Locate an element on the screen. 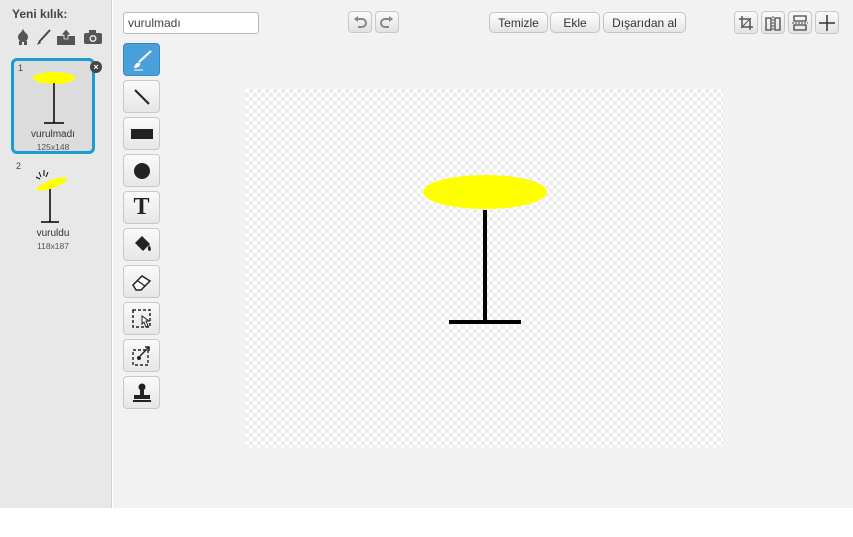 The width and height of the screenshot is (853, 537). ellipse-tool is located at coordinates (141, 170).